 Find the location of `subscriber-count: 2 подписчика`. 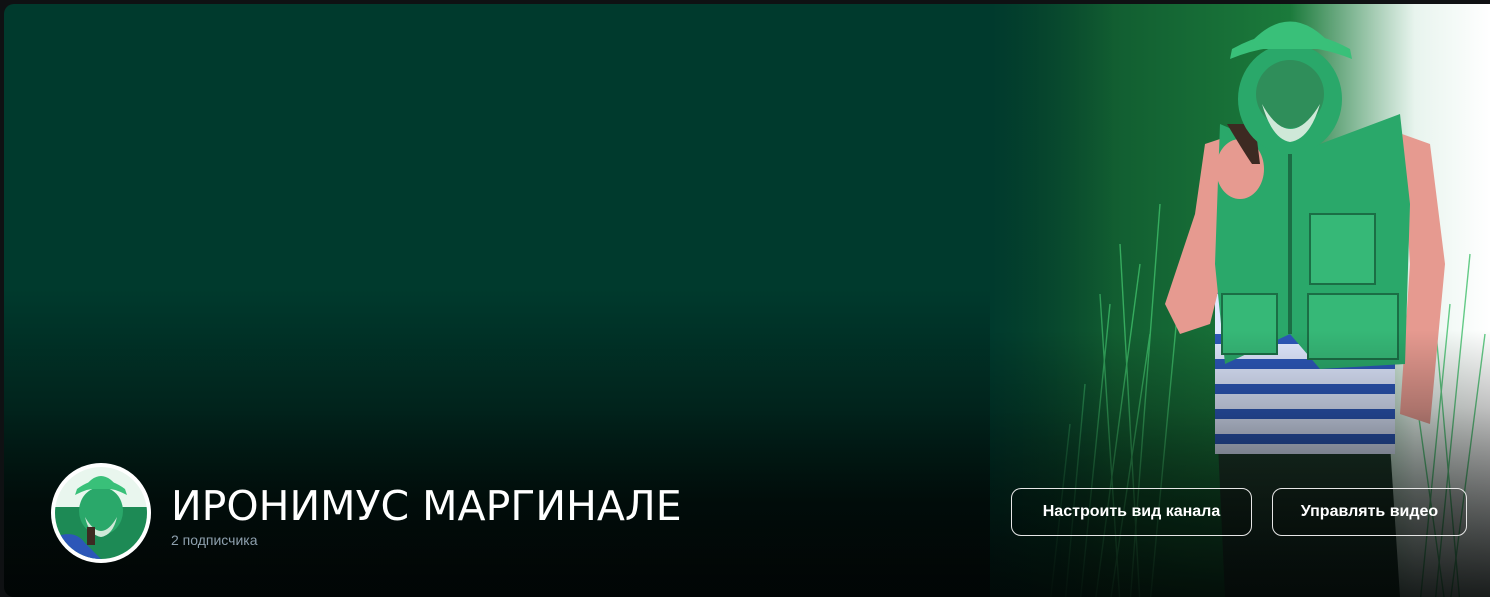

subscriber-count: 2 подписчика is located at coordinates (214, 540).